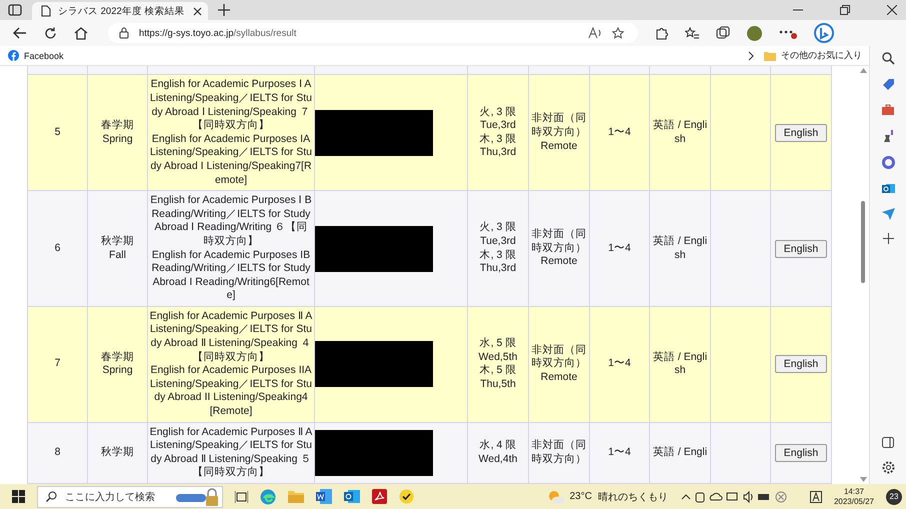 This screenshot has height=509, width=906. Describe the element at coordinates (15, 10) in the screenshot. I see `tab-actions-icon` at that location.